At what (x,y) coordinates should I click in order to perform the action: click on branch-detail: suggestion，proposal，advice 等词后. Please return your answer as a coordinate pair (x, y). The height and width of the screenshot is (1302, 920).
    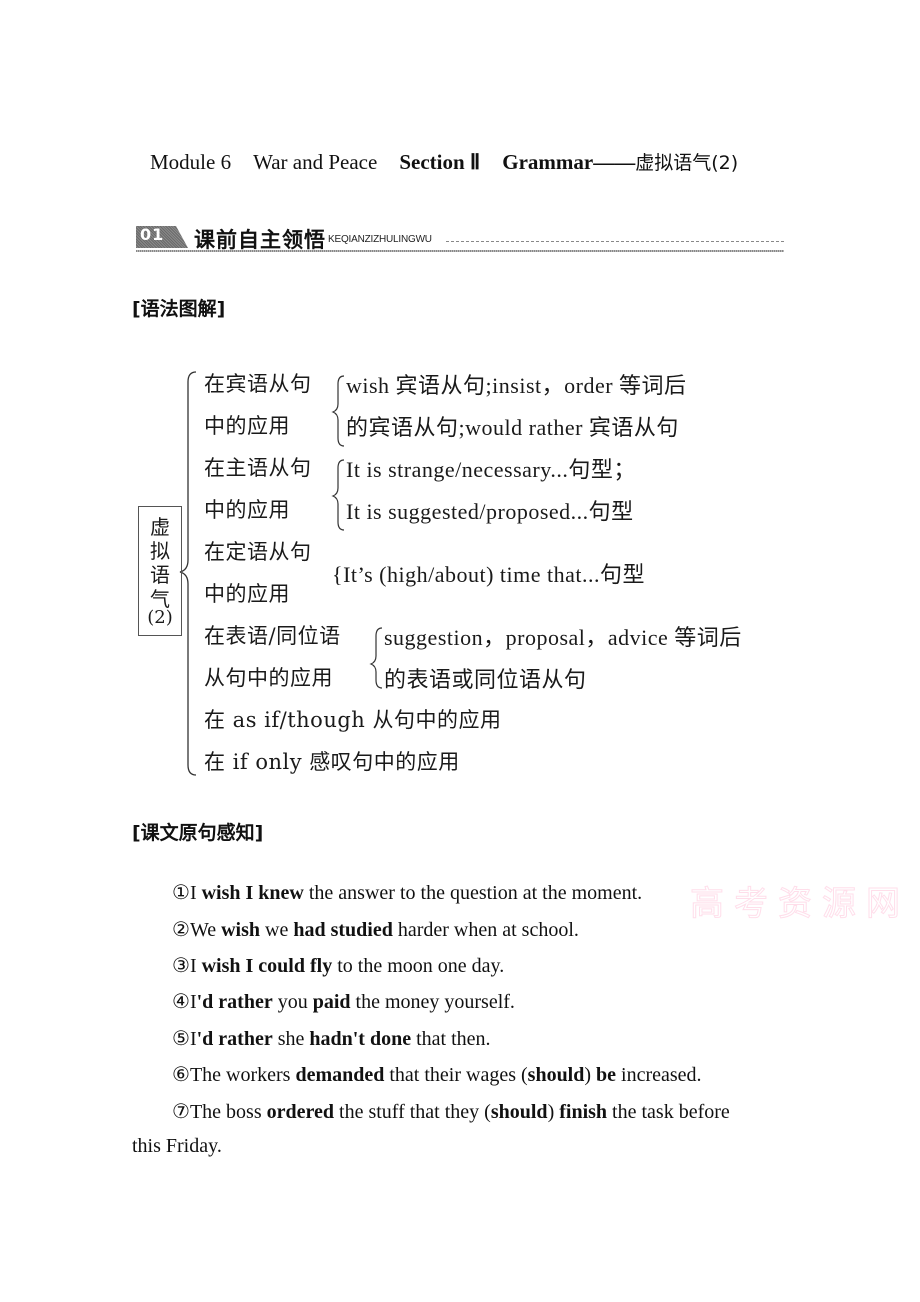
    Looking at the image, I should click on (563, 637).